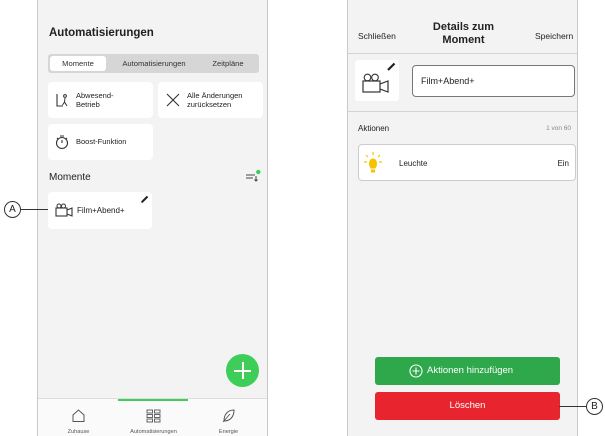 The width and height of the screenshot is (605, 436). I want to click on reset-all-changes-label: Alle Änderungen zurücksetzen, so click(215, 100).